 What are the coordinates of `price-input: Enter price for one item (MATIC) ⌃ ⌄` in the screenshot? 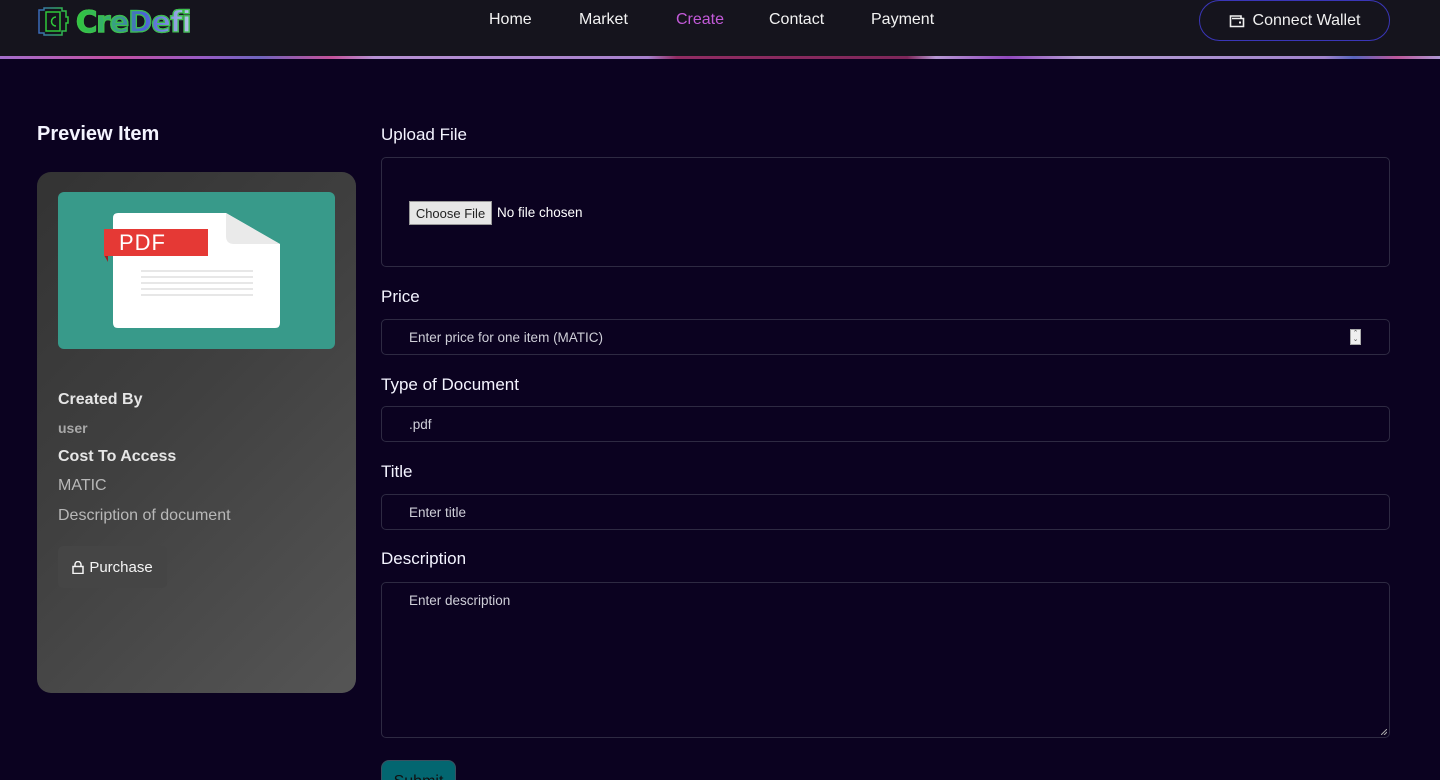 It's located at (885, 337).